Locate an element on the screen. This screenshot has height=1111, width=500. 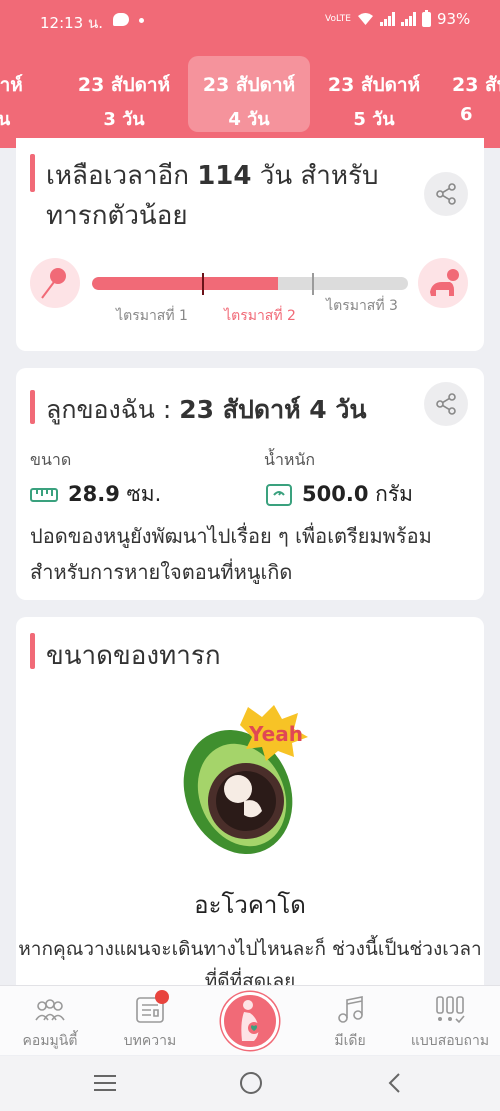
nav-survey: แบบสอบถาม is located at coordinates (450, 1023).